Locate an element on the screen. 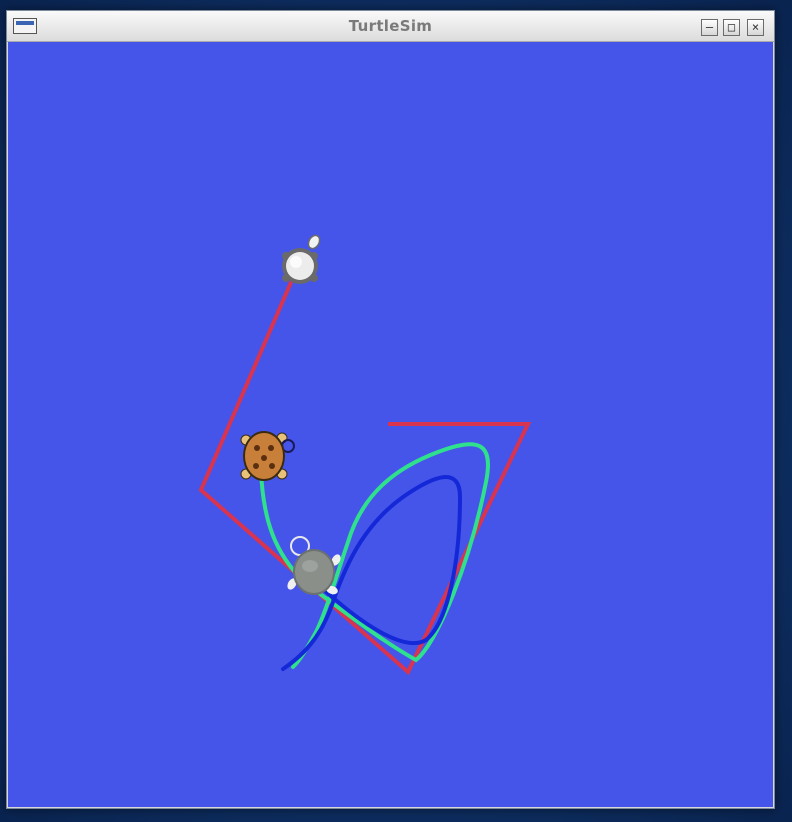 The height and width of the screenshot is (822, 792). minimize-icon: – is located at coordinates (709, 27).